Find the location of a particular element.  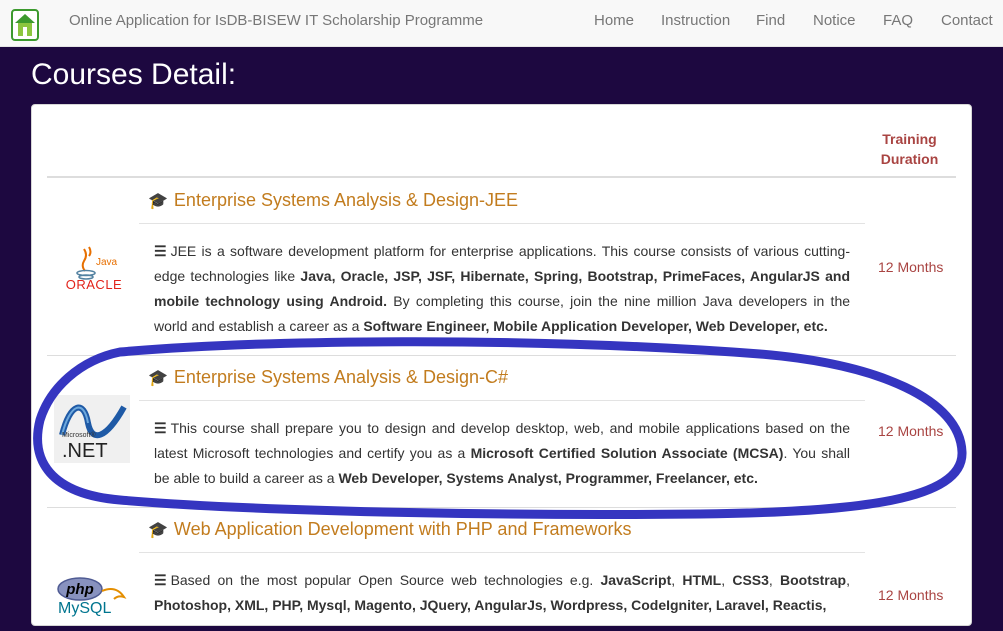

desc-bold: CSS3 is located at coordinates (750, 580).